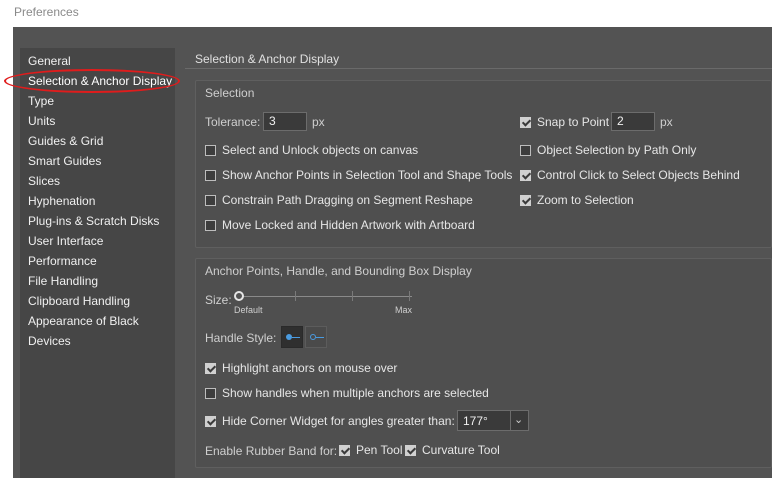  What do you see at coordinates (65, 141) in the screenshot?
I see `sidebar-item-guides-grid: Guides & Grid` at bounding box center [65, 141].